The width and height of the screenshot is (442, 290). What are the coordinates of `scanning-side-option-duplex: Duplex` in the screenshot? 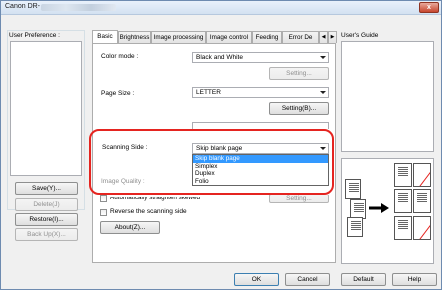 It's located at (260, 174).